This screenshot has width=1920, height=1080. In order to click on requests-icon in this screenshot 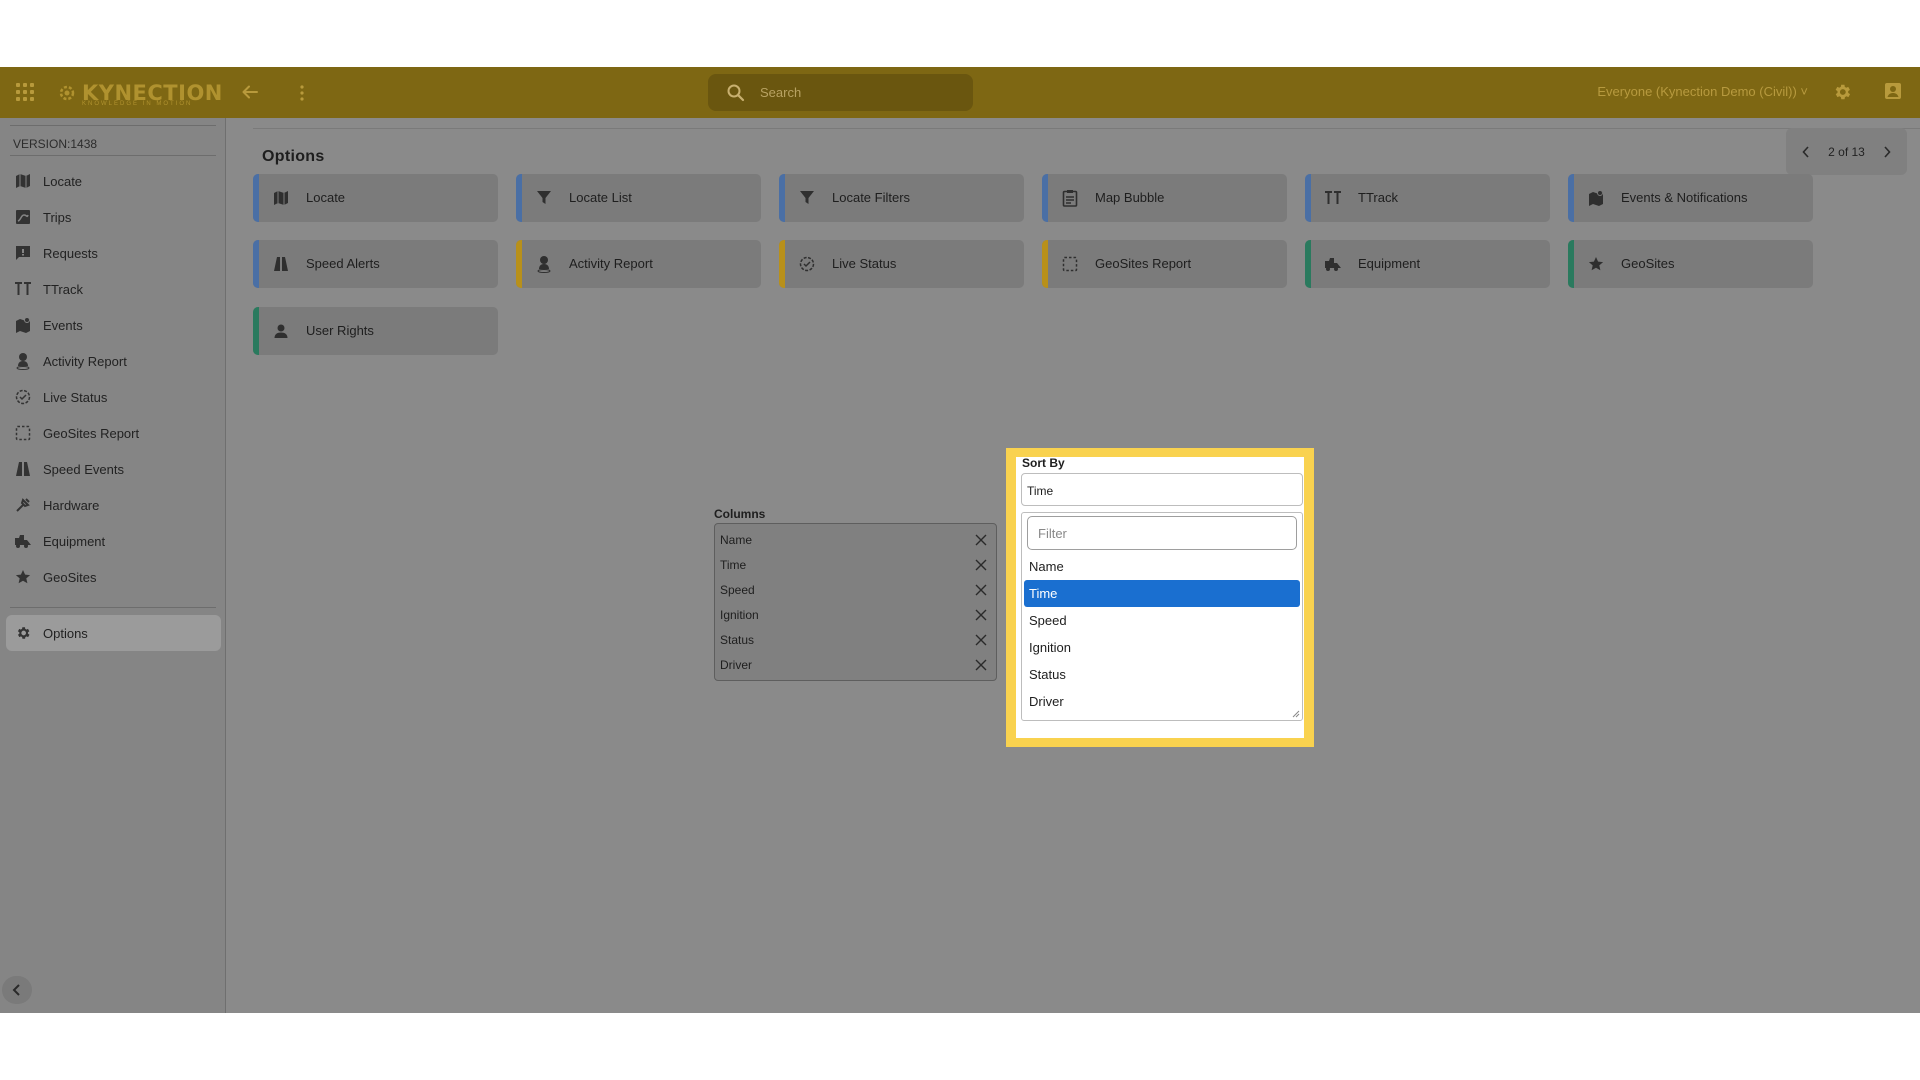, I will do `click(23, 253)`.